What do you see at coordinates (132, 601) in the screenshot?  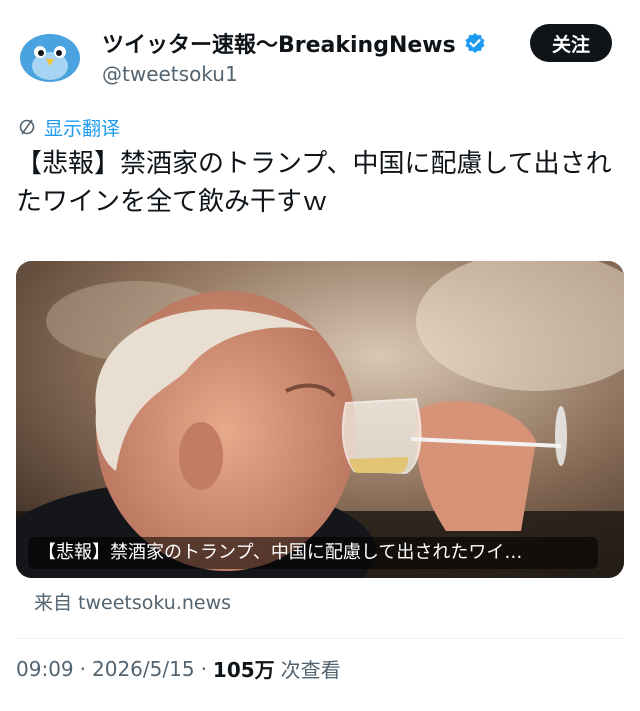 I see `link-source: 来自 tweetsoku.news` at bounding box center [132, 601].